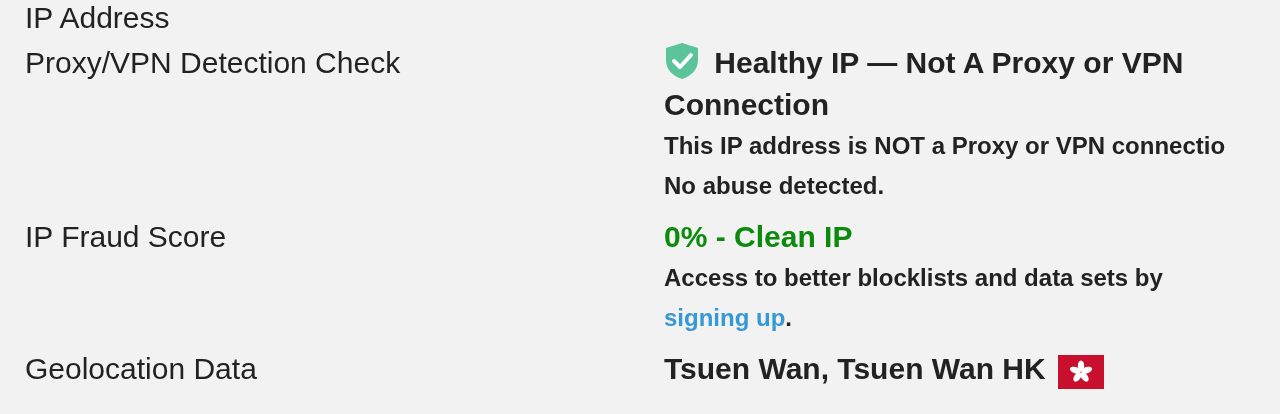 The height and width of the screenshot is (414, 1280). I want to click on flag-icon, so click(1080, 372).